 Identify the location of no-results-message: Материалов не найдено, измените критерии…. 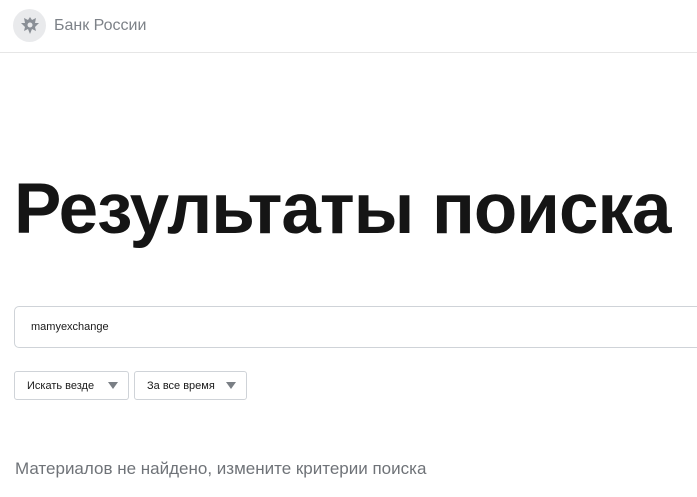
(221, 468).